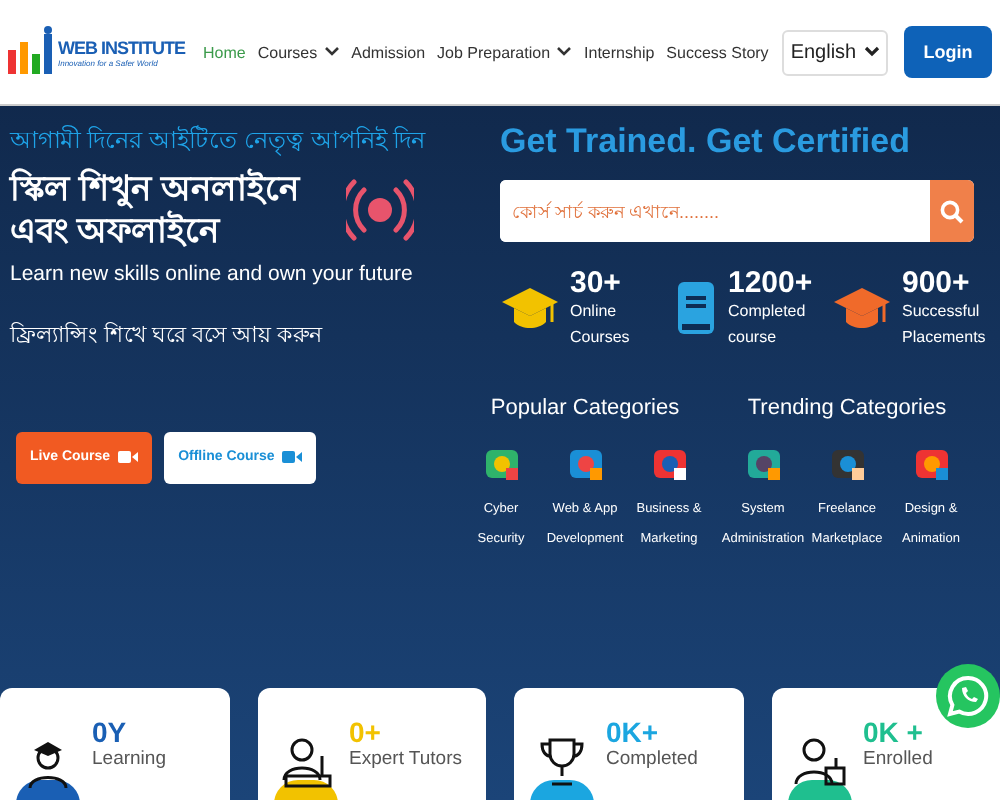 The image size is (1000, 800). I want to click on book-icon, so click(696, 308).